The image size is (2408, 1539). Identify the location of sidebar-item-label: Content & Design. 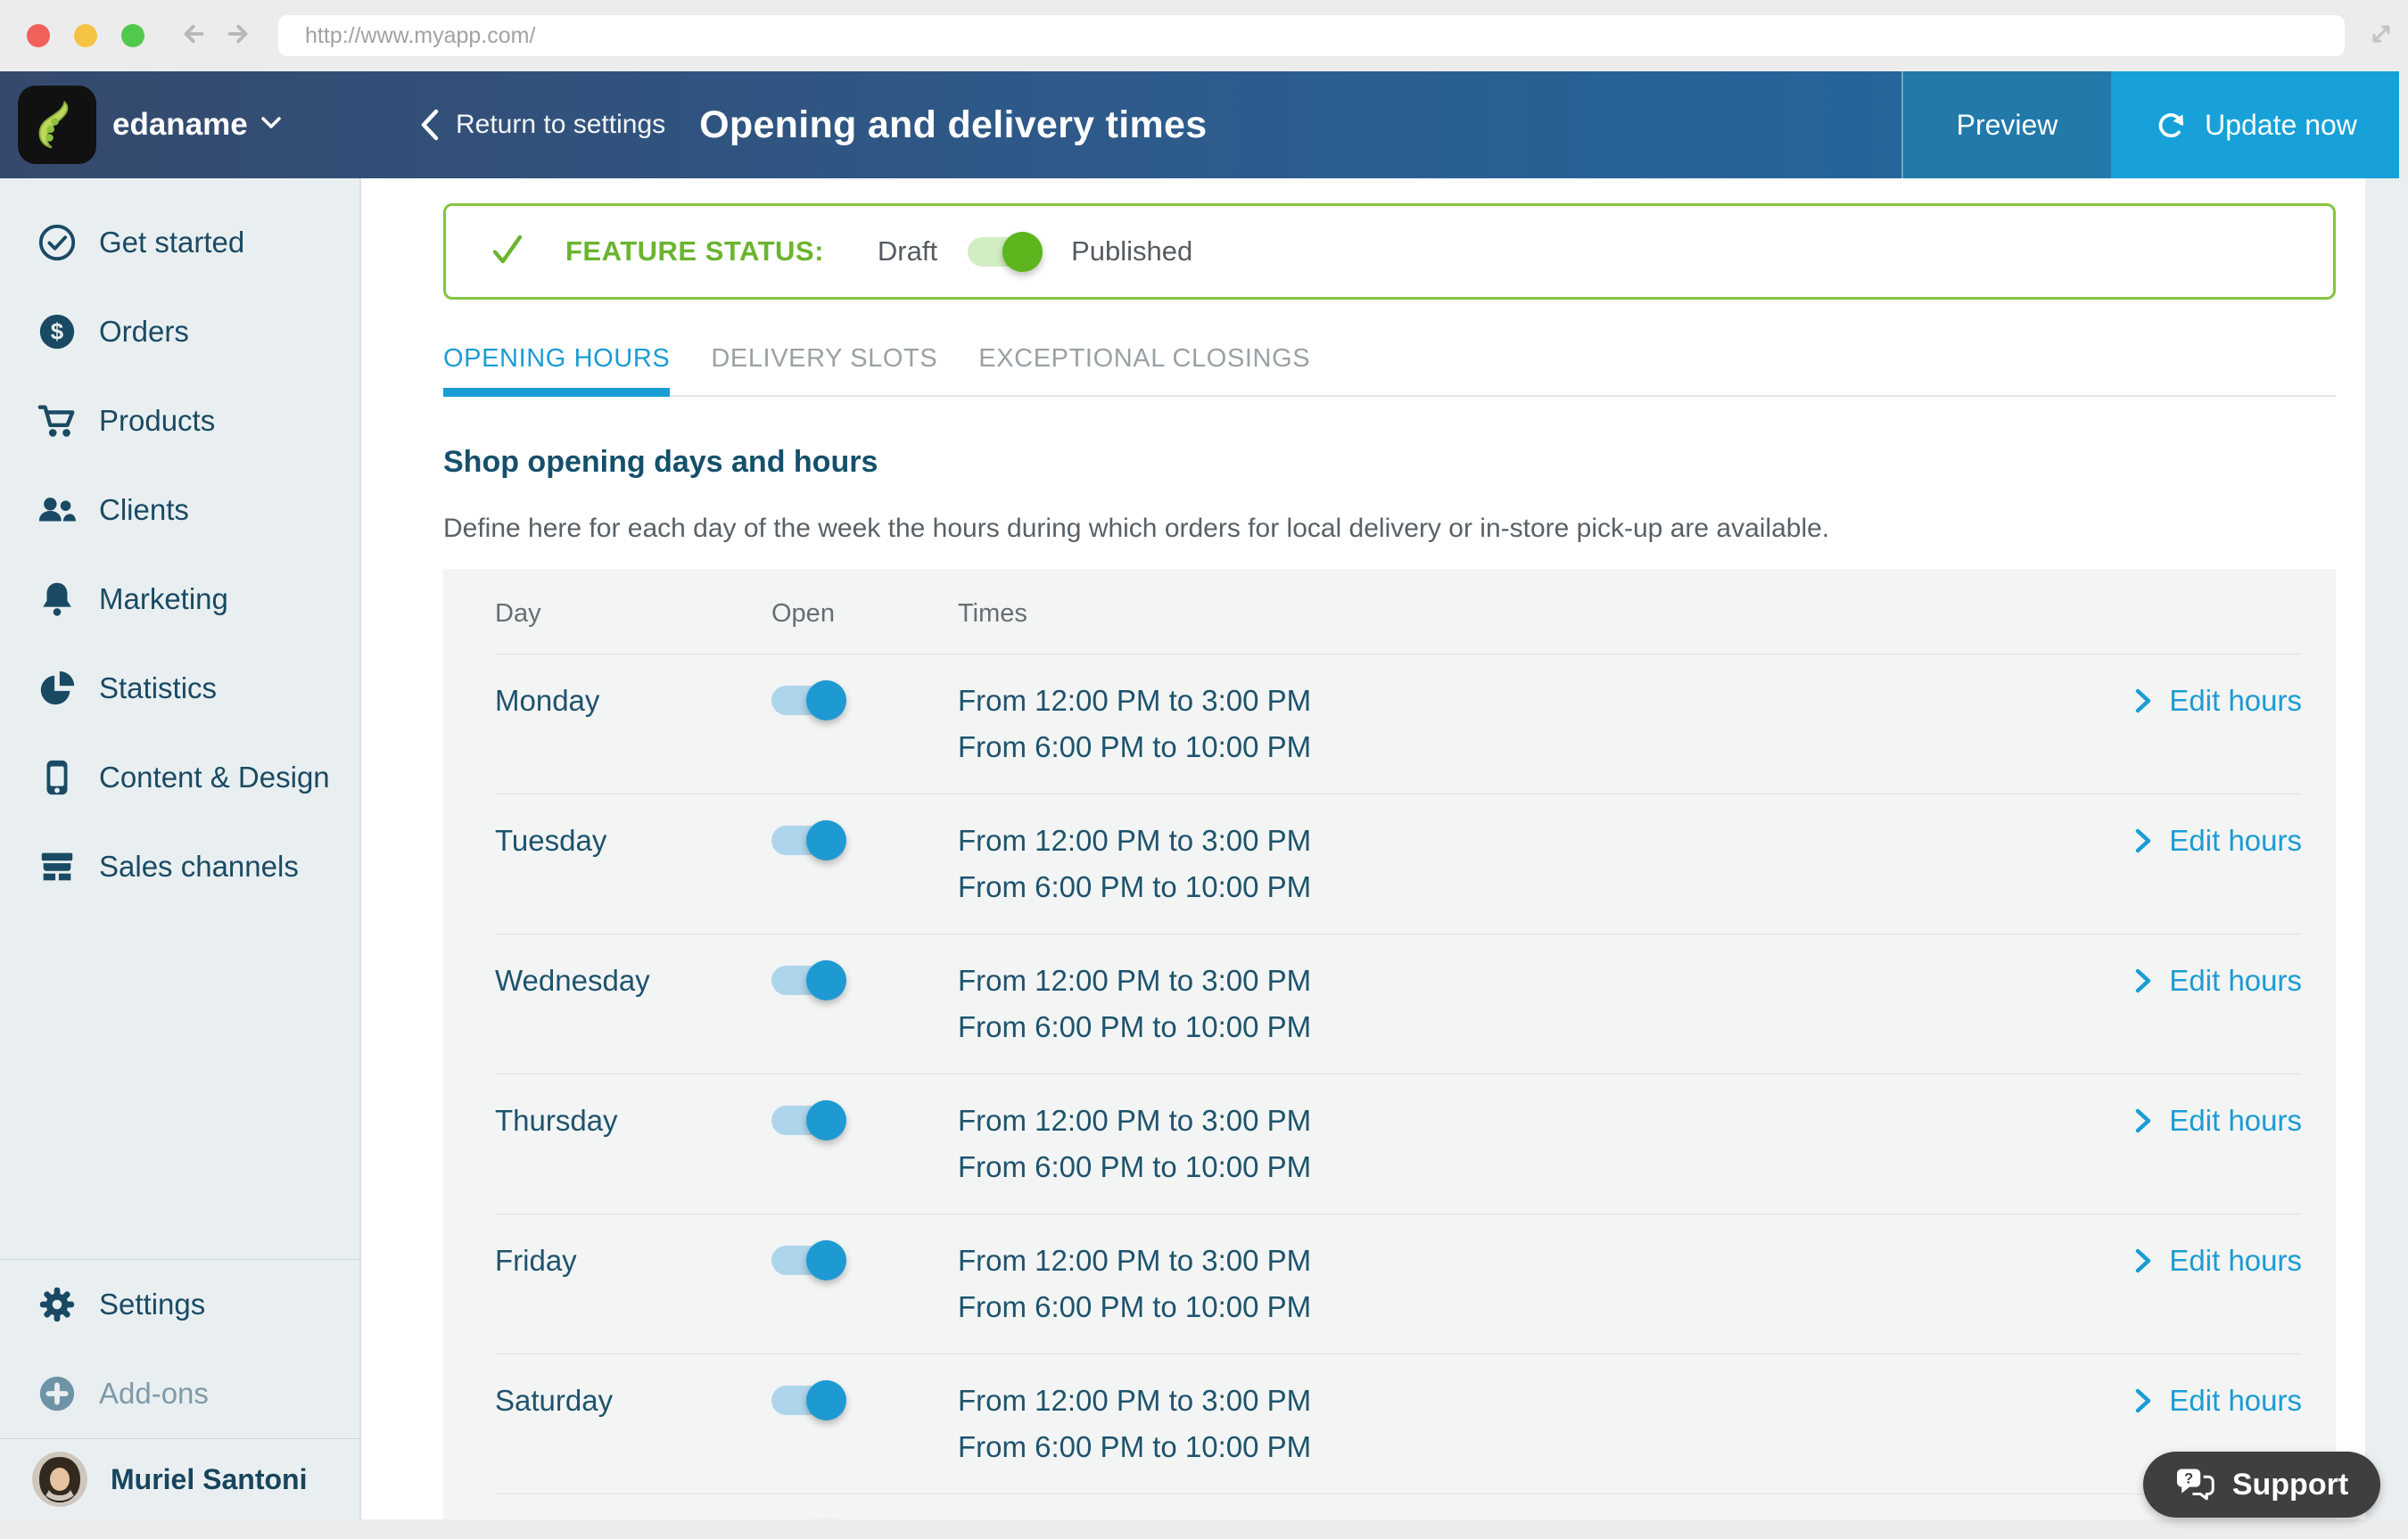
(214, 777).